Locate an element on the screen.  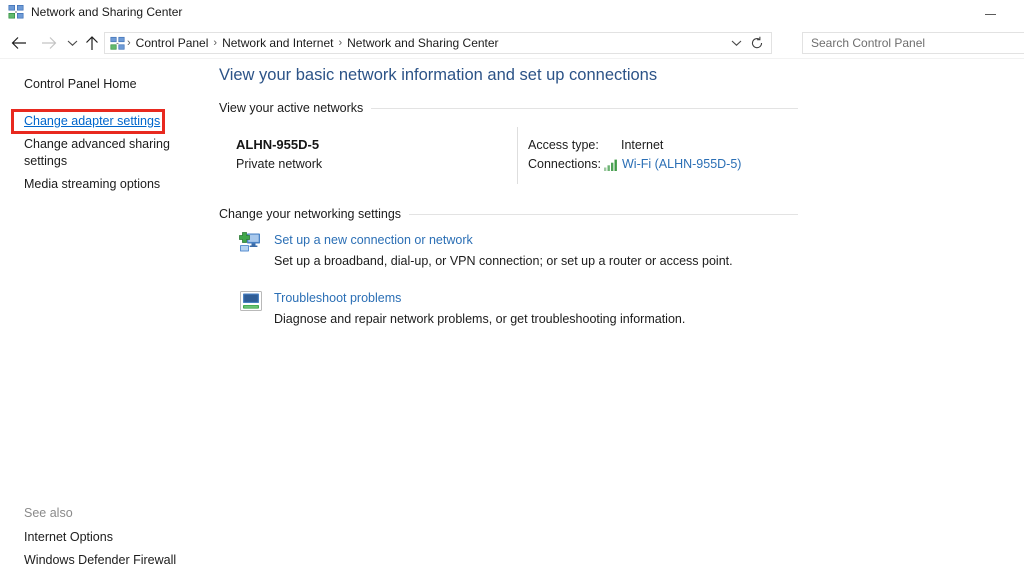
connections-label: Connections: is located at coordinates (564, 164).